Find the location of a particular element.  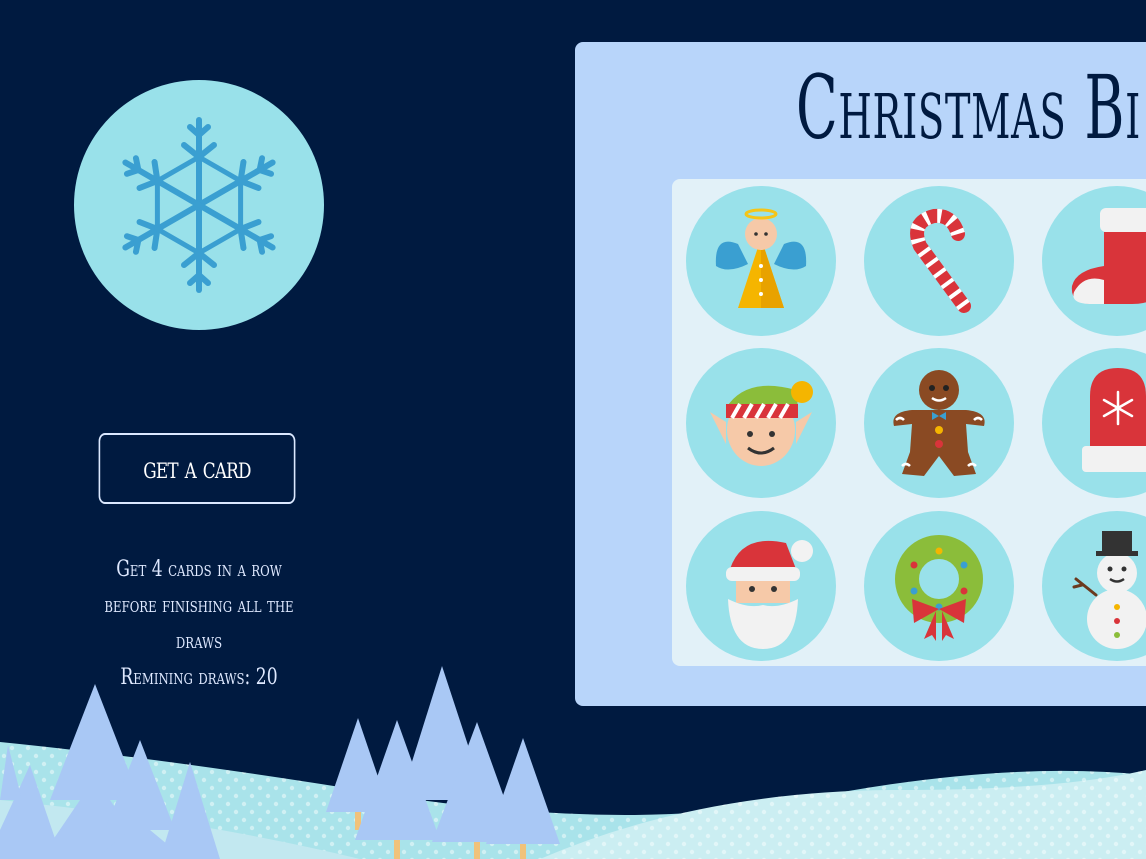

gingerbread-man-icon is located at coordinates (939, 423).